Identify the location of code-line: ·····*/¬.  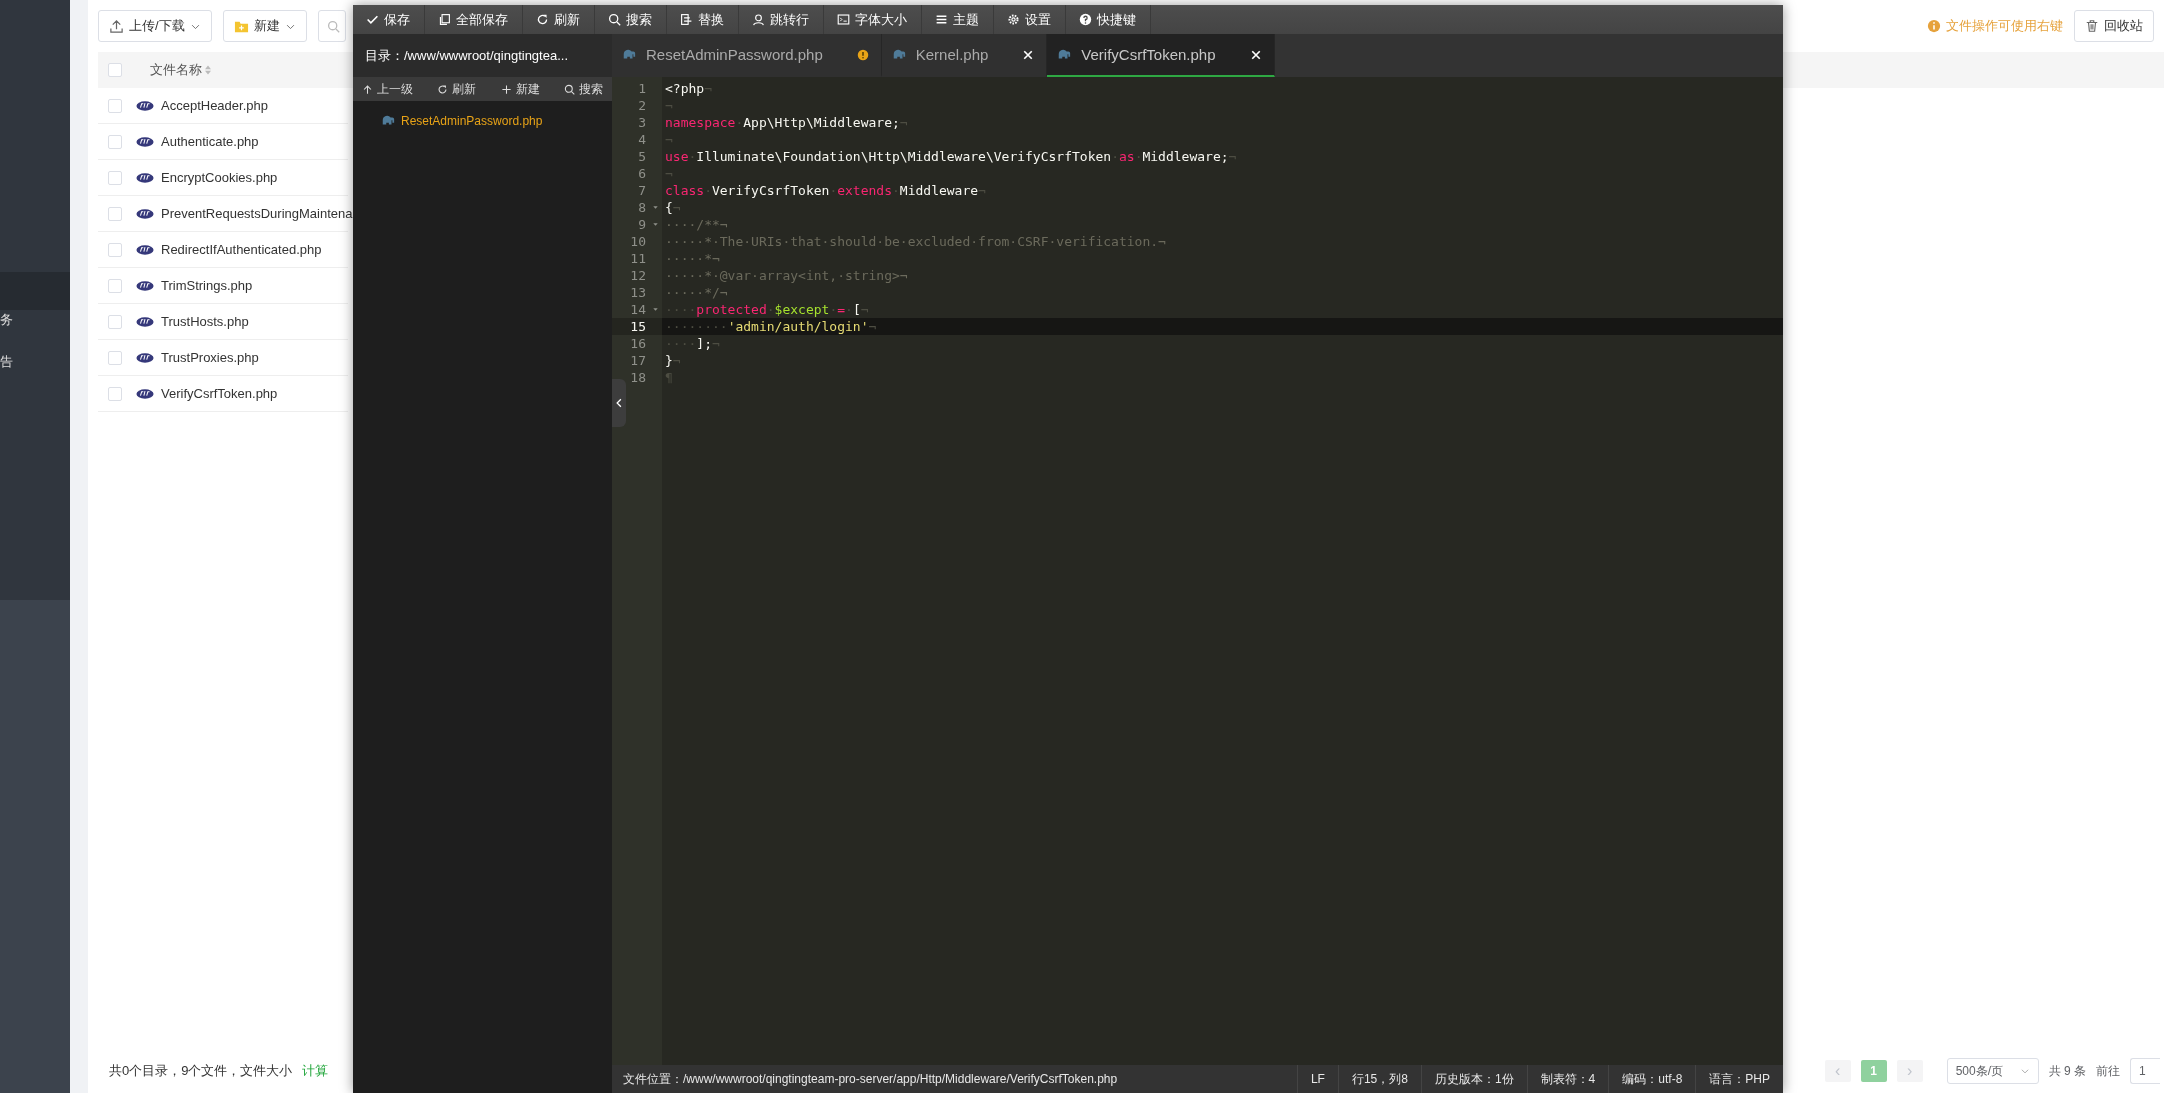
(696, 292).